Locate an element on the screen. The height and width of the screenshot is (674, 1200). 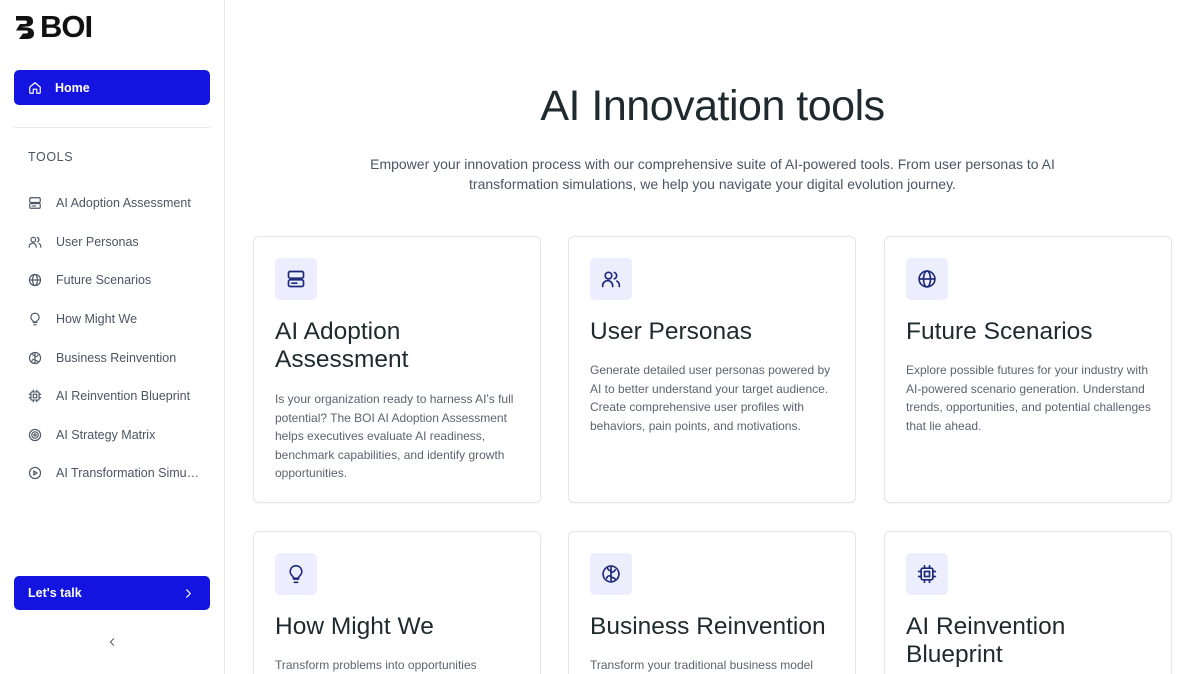
home-button: Home is located at coordinates (112, 87).